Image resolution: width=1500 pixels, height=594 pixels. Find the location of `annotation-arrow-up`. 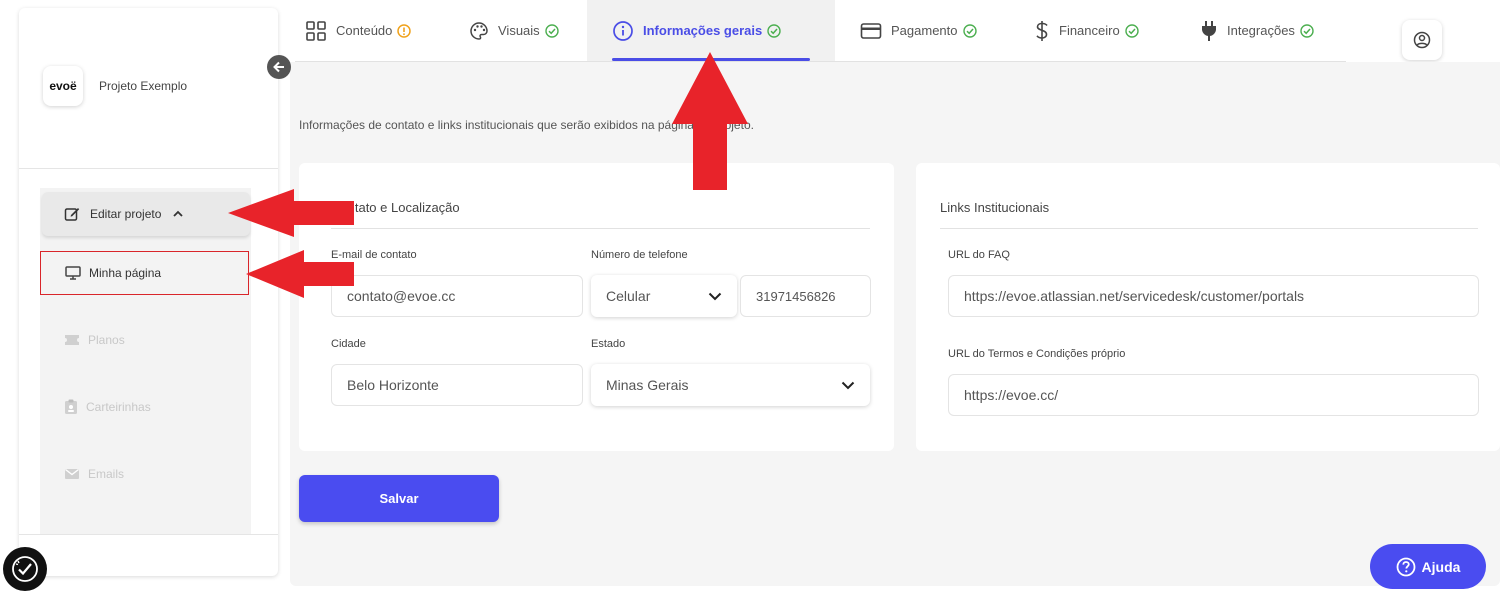

annotation-arrow-up is located at coordinates (710, 121).